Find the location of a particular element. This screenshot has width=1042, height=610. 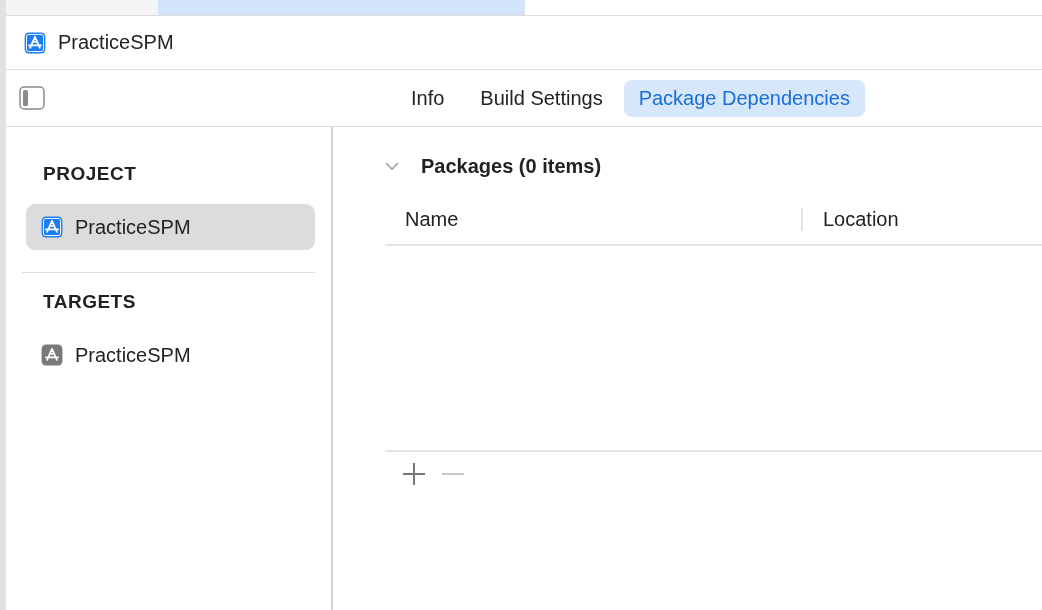

plus-icon is located at coordinates (414, 474).